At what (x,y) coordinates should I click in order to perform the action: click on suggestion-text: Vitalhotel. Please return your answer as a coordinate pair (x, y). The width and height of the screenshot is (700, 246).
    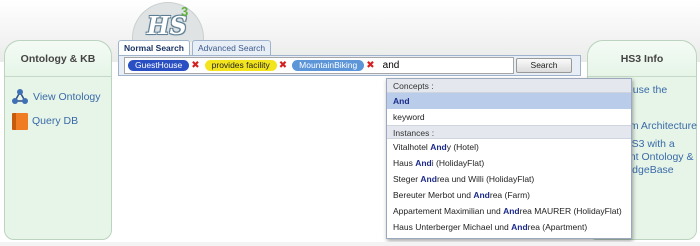
    Looking at the image, I should click on (412, 147).